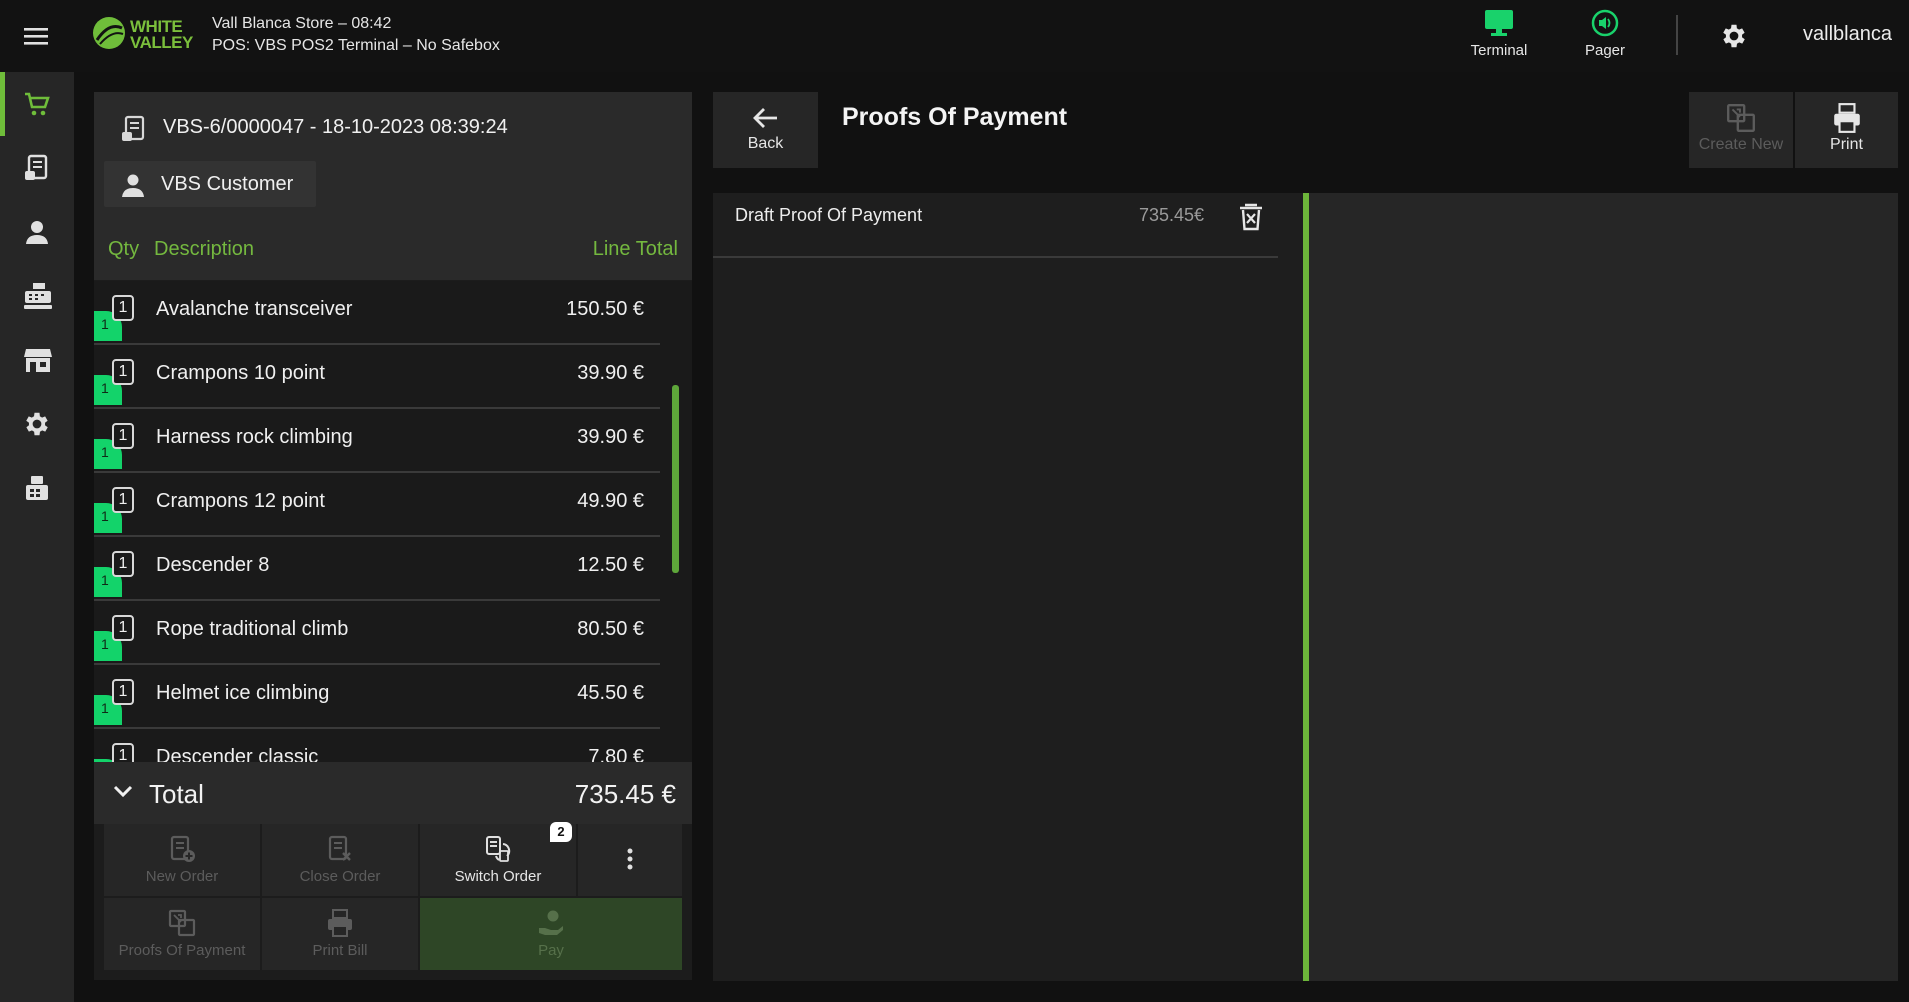 The height and width of the screenshot is (1002, 1909). Describe the element at coordinates (182, 860) in the screenshot. I see `new-order-button: New Order` at that location.